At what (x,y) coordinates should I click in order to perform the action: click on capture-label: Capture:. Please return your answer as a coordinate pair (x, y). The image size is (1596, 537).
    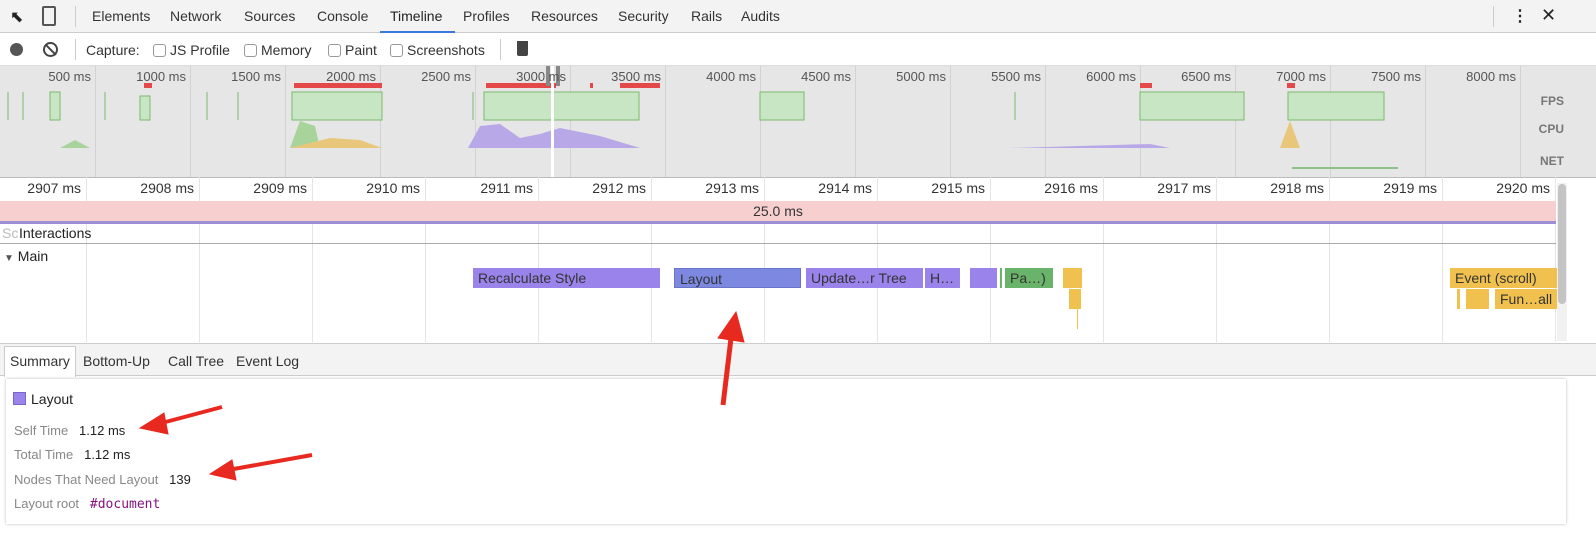
    Looking at the image, I should click on (113, 50).